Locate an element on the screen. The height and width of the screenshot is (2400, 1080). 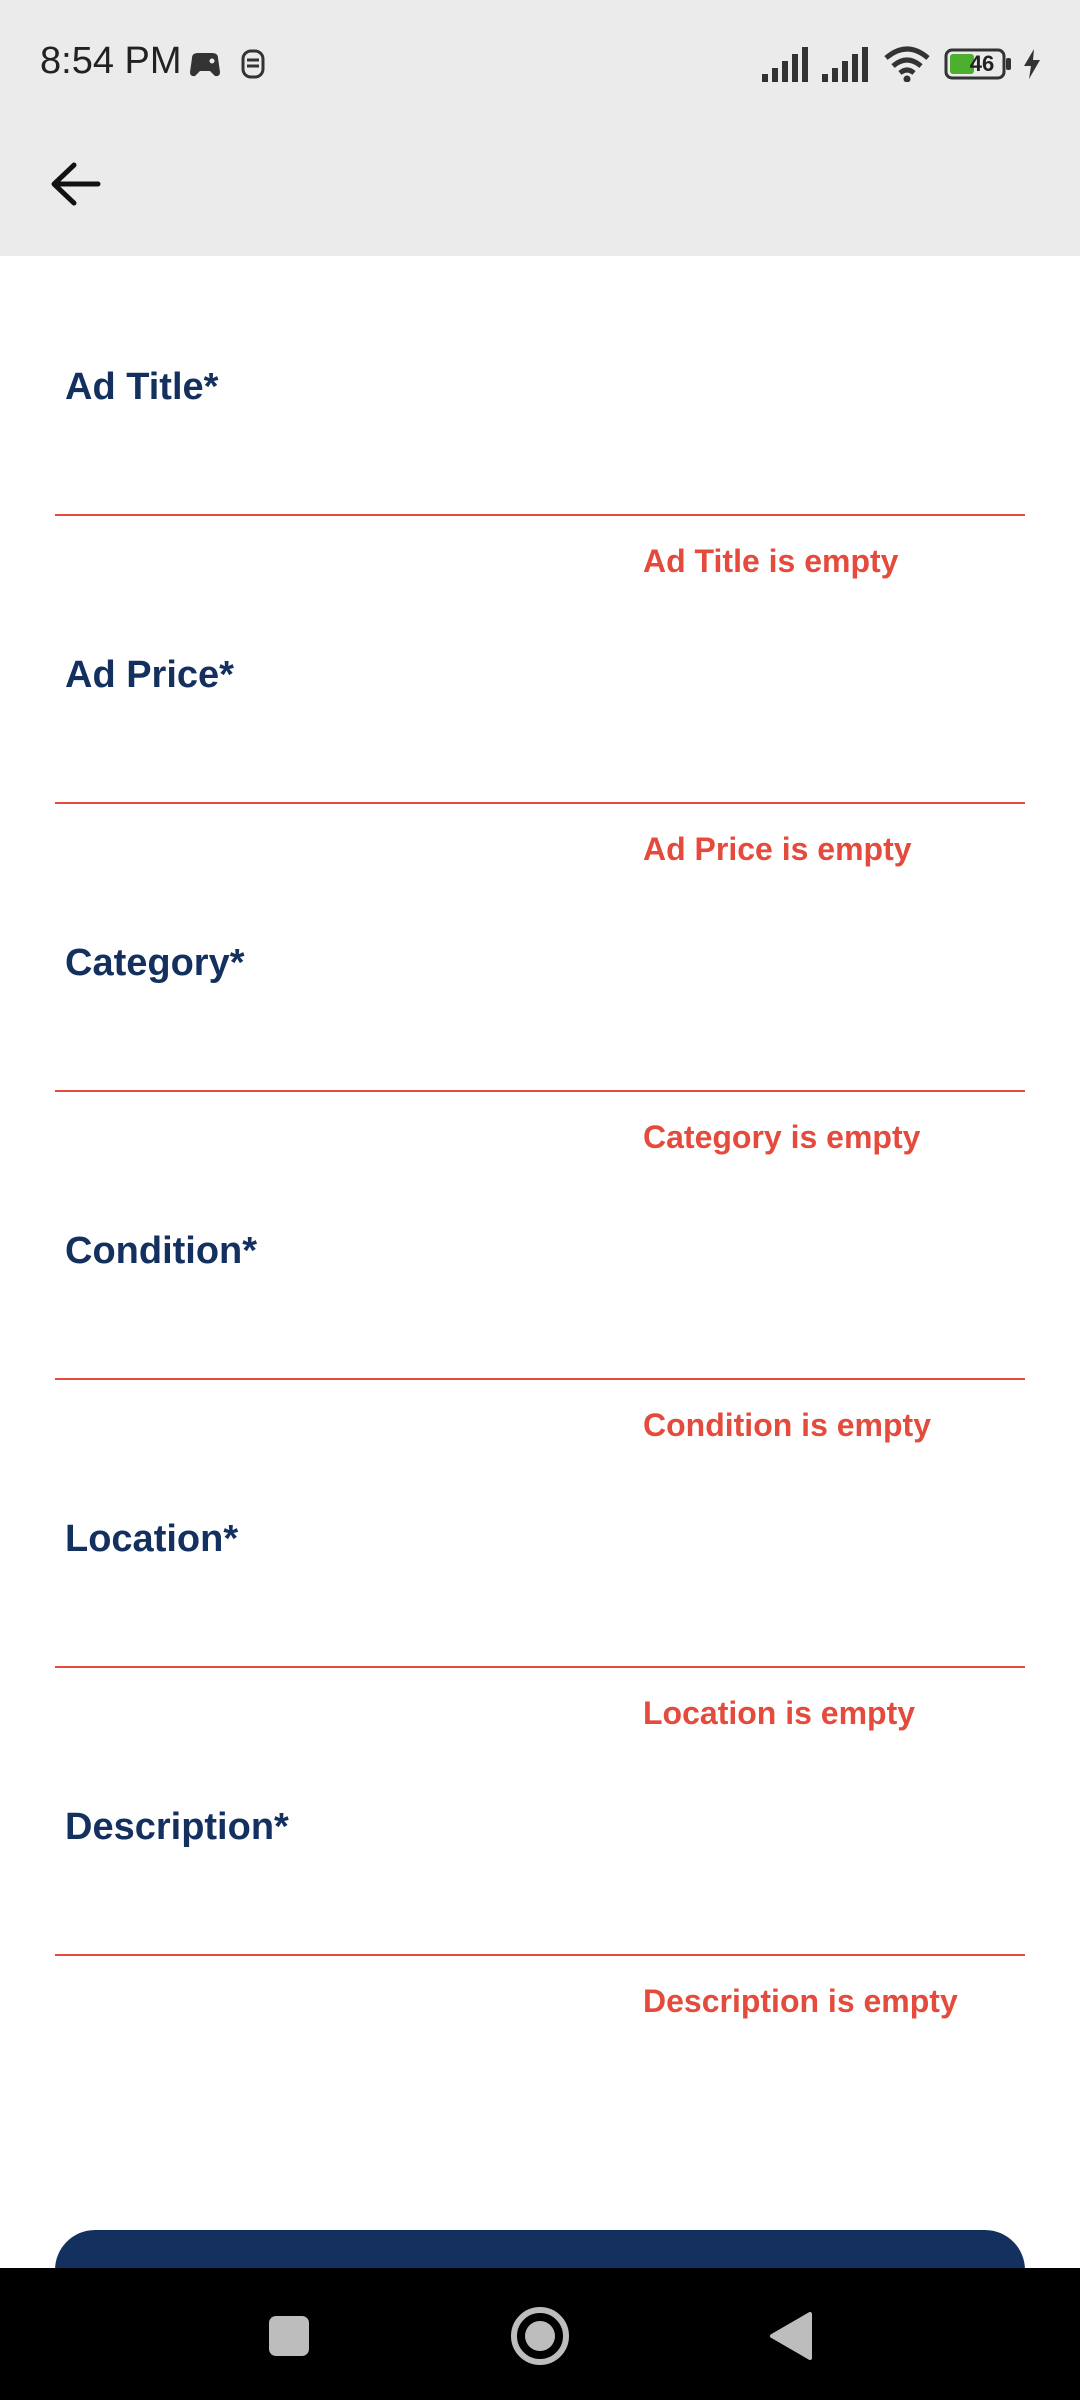
location-label: Location* is located at coordinates (152, 1539).